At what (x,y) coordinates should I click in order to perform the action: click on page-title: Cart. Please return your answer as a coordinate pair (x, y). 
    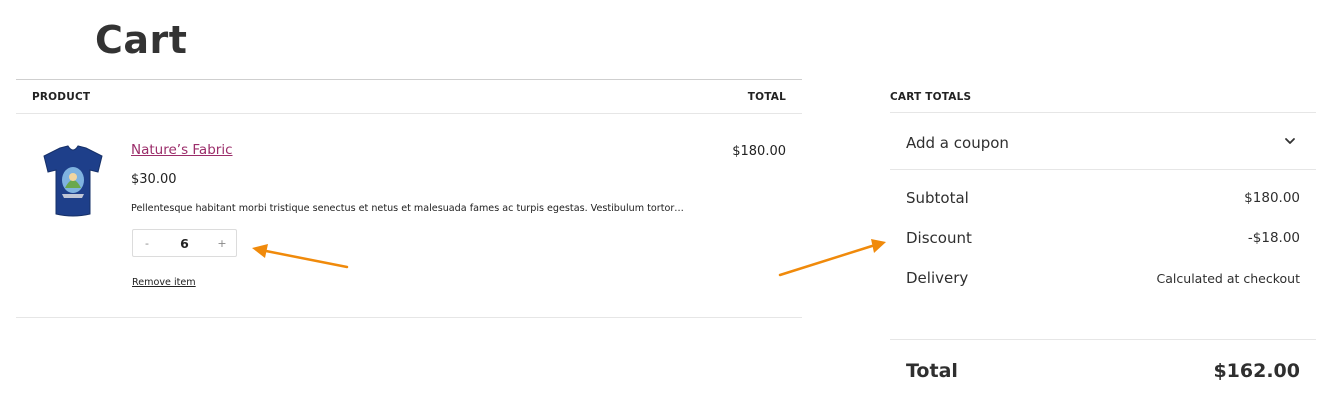
    Looking at the image, I should click on (141, 40).